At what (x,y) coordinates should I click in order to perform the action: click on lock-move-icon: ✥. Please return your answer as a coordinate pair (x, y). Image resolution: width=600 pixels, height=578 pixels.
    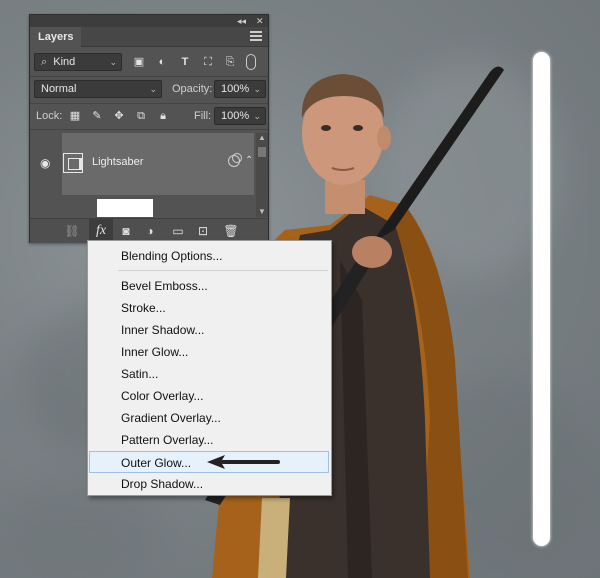
    Looking at the image, I should click on (119, 116).